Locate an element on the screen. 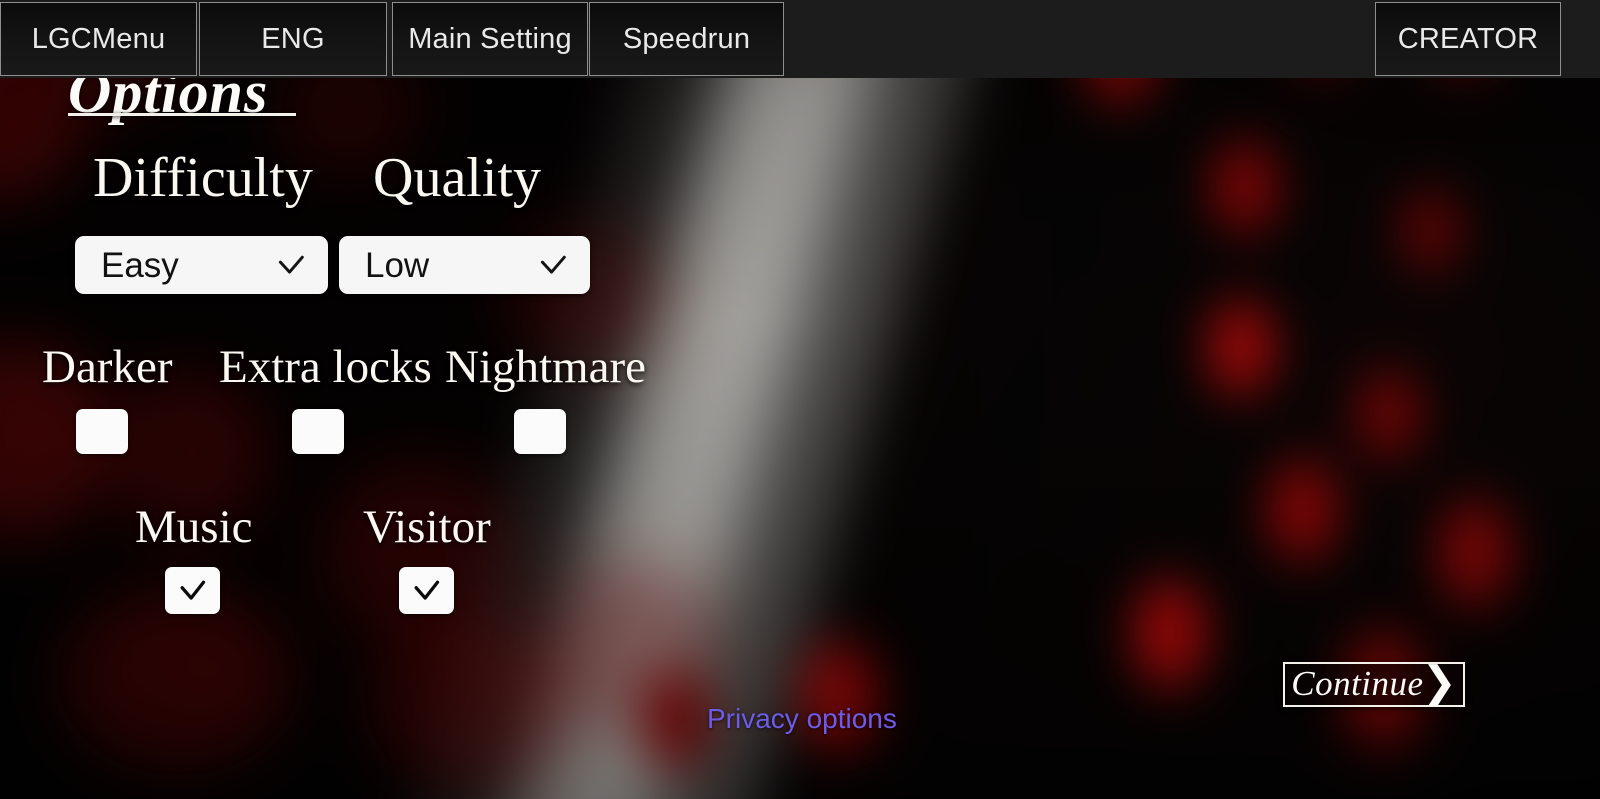 The width and height of the screenshot is (1600, 799). privacy-options-link: Privacy options is located at coordinates (802, 719).